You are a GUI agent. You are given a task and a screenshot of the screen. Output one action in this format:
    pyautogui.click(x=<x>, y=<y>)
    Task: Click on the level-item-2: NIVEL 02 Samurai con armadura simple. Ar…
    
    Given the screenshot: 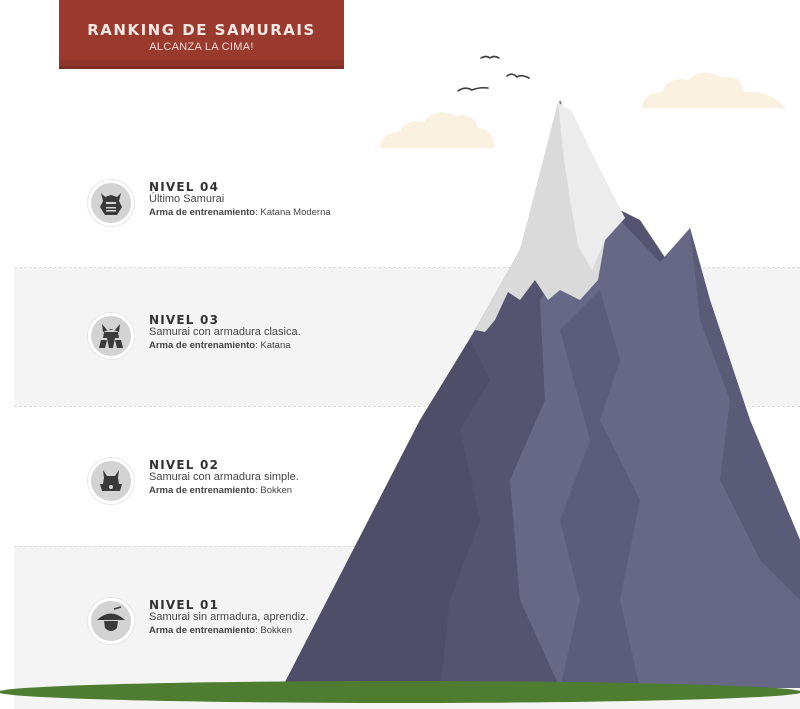 What is the action you would take?
    pyautogui.click(x=238, y=482)
    